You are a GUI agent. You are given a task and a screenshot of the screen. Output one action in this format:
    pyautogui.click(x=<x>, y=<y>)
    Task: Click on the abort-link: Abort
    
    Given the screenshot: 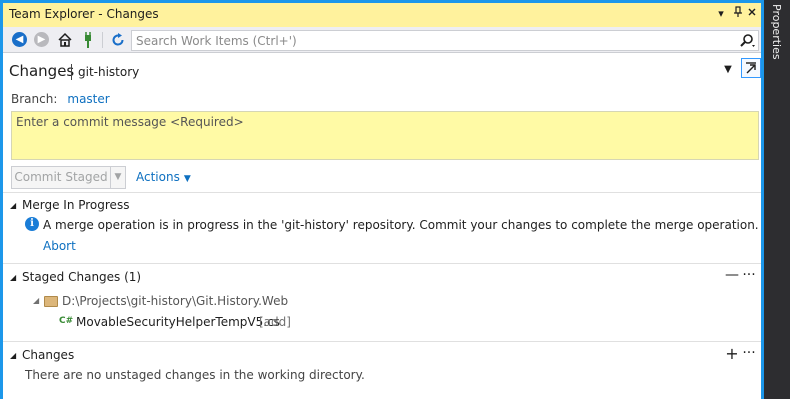 What is the action you would take?
    pyautogui.click(x=59, y=246)
    